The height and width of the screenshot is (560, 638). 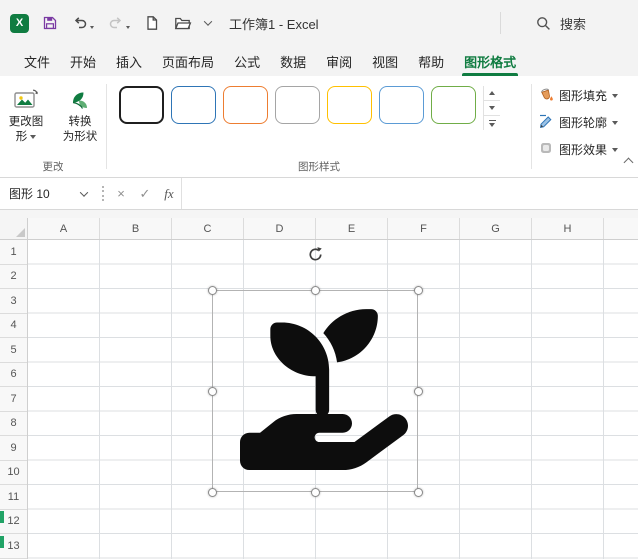 I want to click on column-header-a: A, so click(x=64, y=228).